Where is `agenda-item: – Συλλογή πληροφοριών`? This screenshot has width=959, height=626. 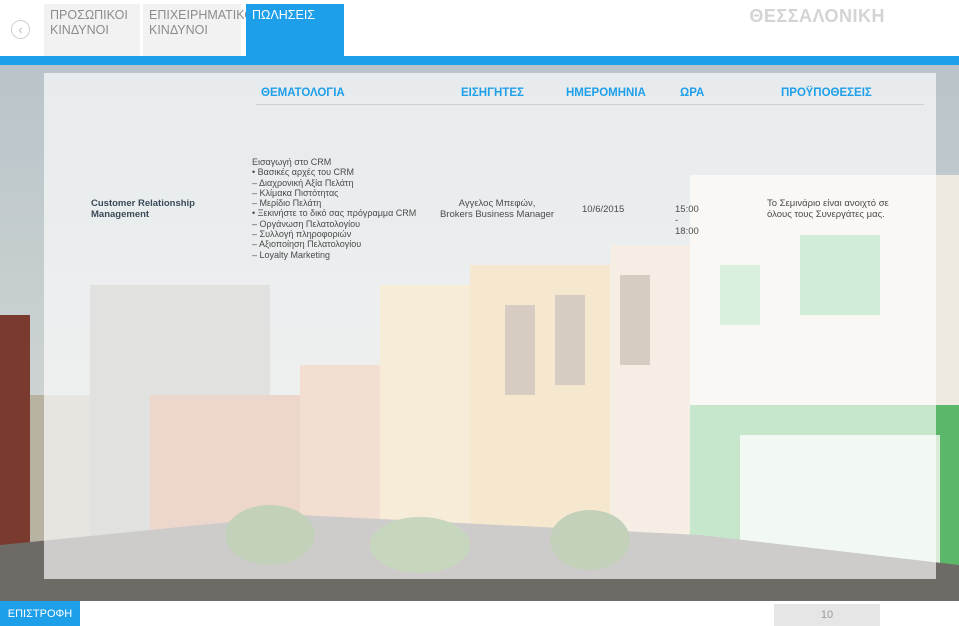
agenda-item: – Συλλογή πληροφοριών is located at coordinates (302, 234).